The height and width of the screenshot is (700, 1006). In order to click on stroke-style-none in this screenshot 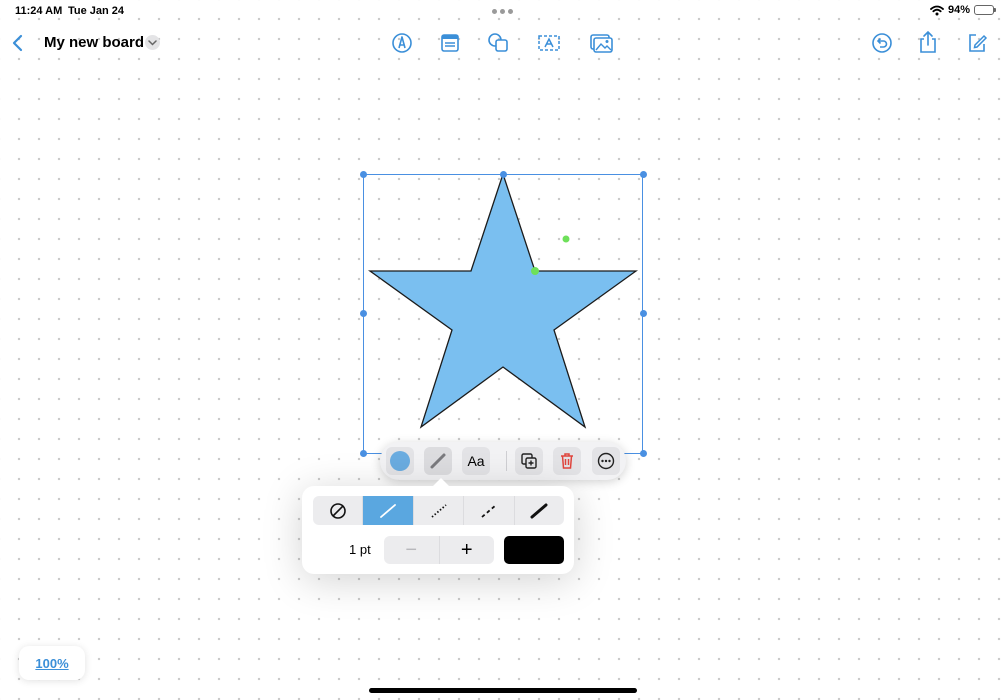, I will do `click(338, 510)`.